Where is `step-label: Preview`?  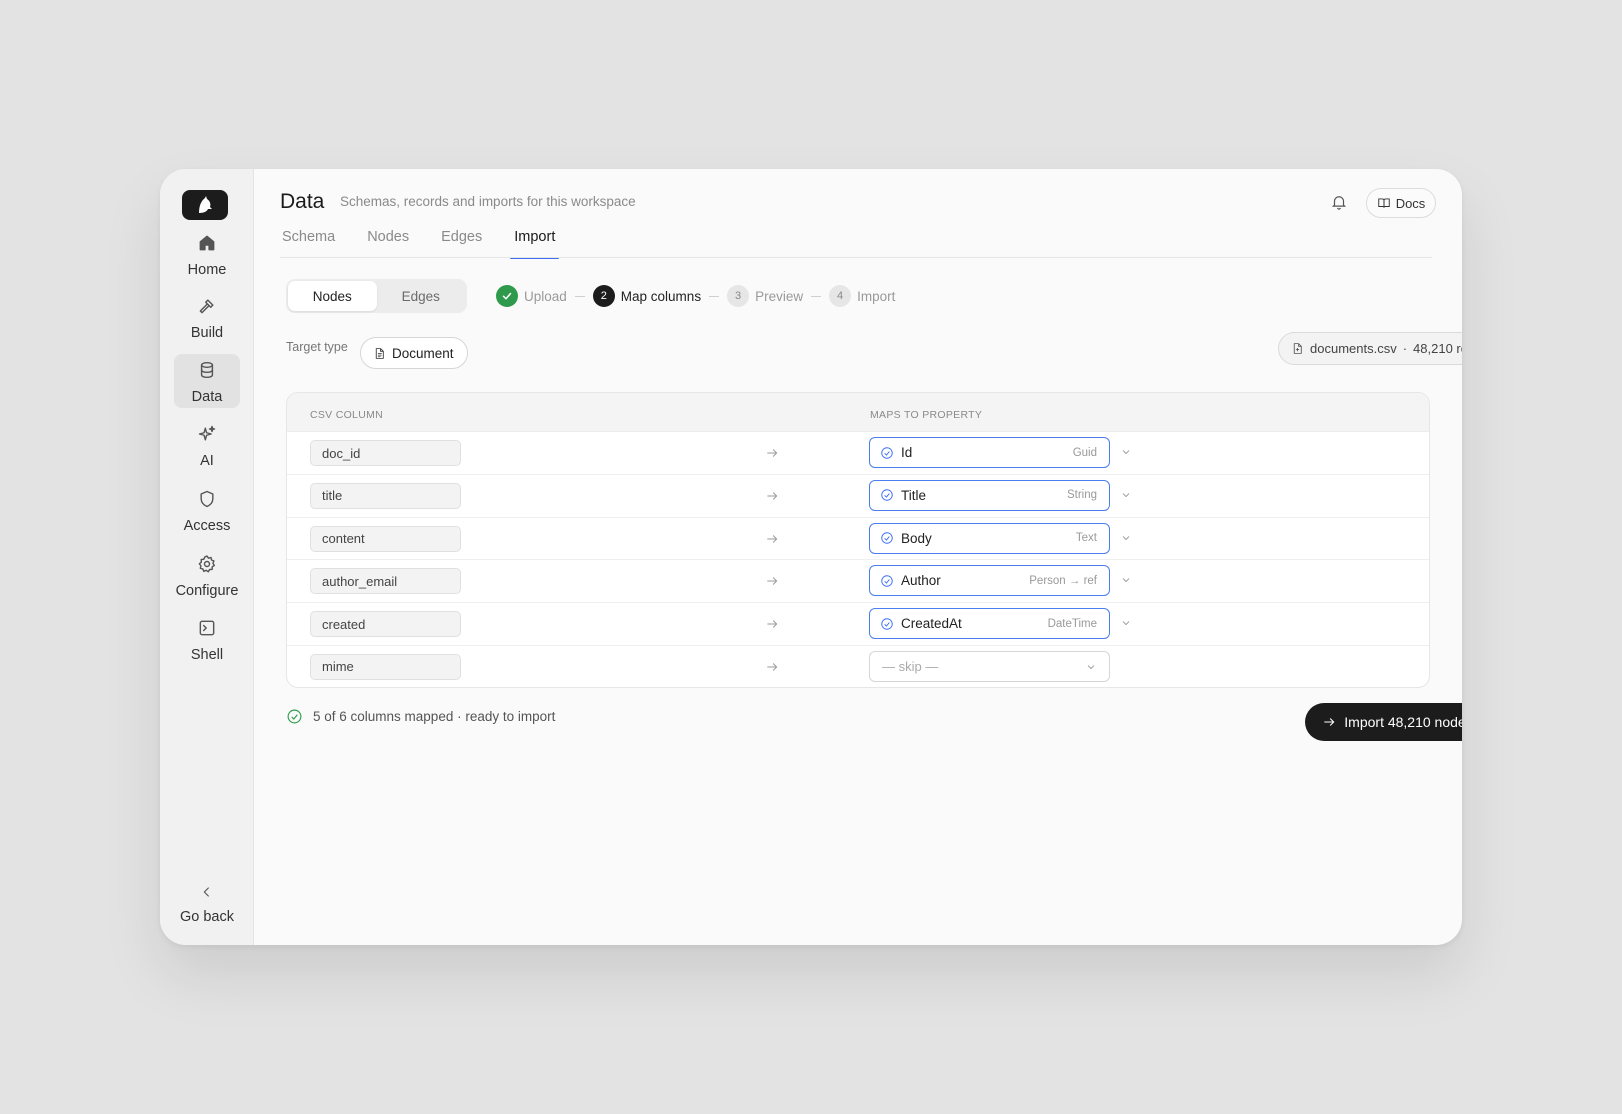
step-label: Preview is located at coordinates (779, 296).